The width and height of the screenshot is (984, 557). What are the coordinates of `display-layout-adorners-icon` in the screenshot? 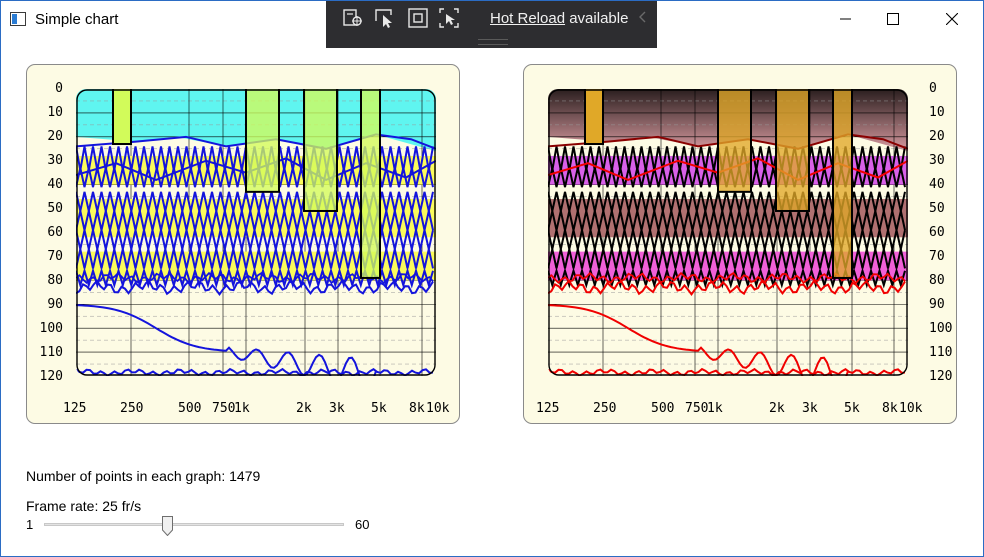 It's located at (418, 18).